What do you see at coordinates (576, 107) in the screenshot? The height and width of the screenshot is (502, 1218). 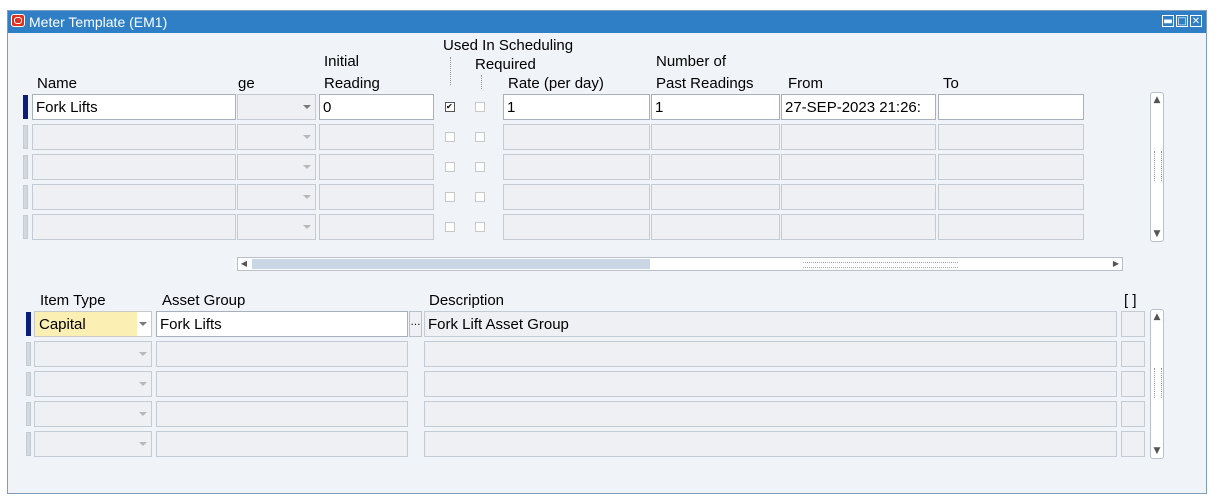 I see `rate-field: 1` at bounding box center [576, 107].